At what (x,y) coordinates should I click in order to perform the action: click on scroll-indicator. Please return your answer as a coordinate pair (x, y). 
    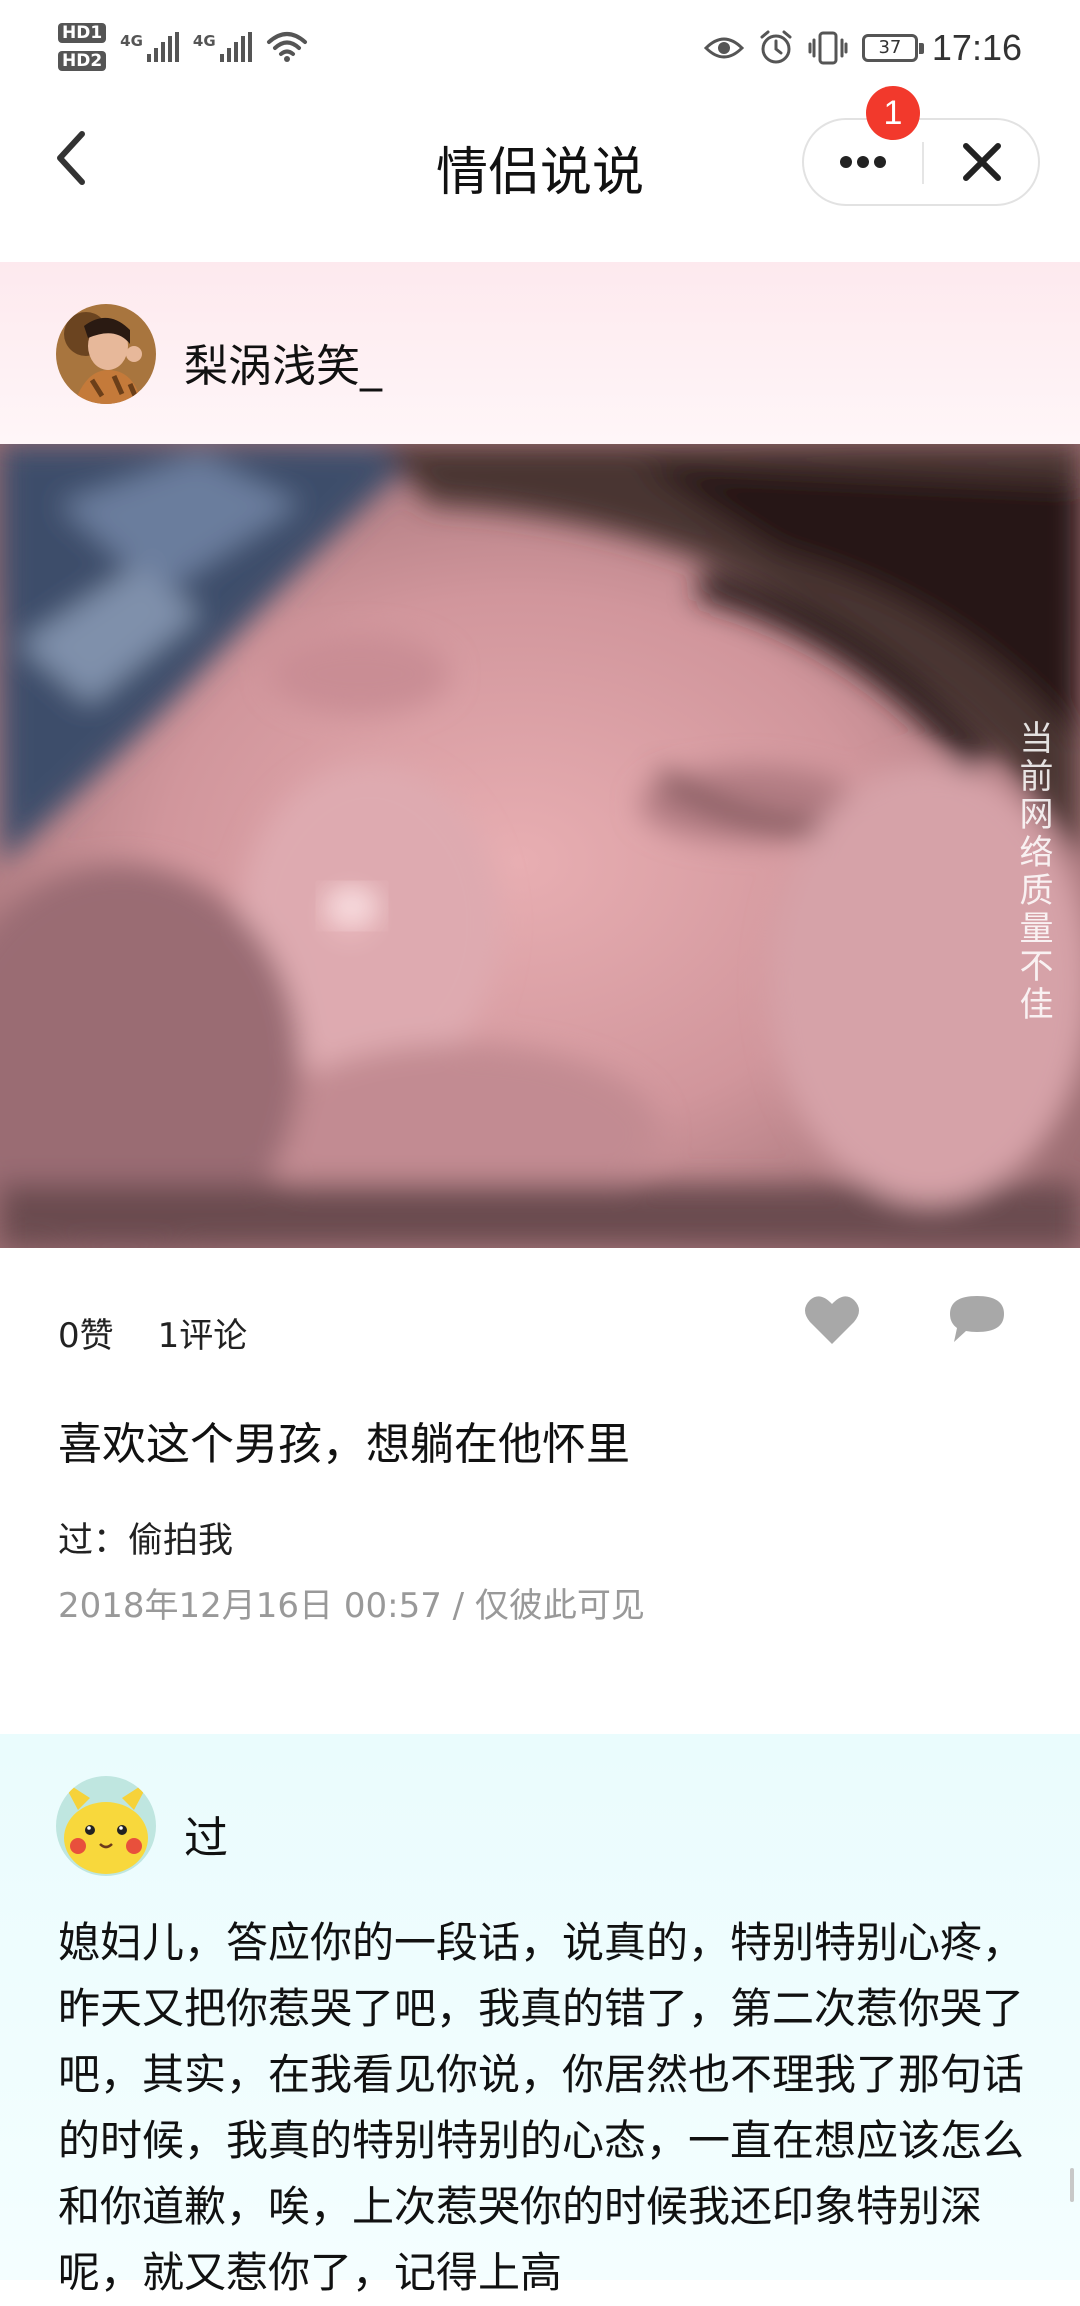
    Looking at the image, I should click on (1072, 2185).